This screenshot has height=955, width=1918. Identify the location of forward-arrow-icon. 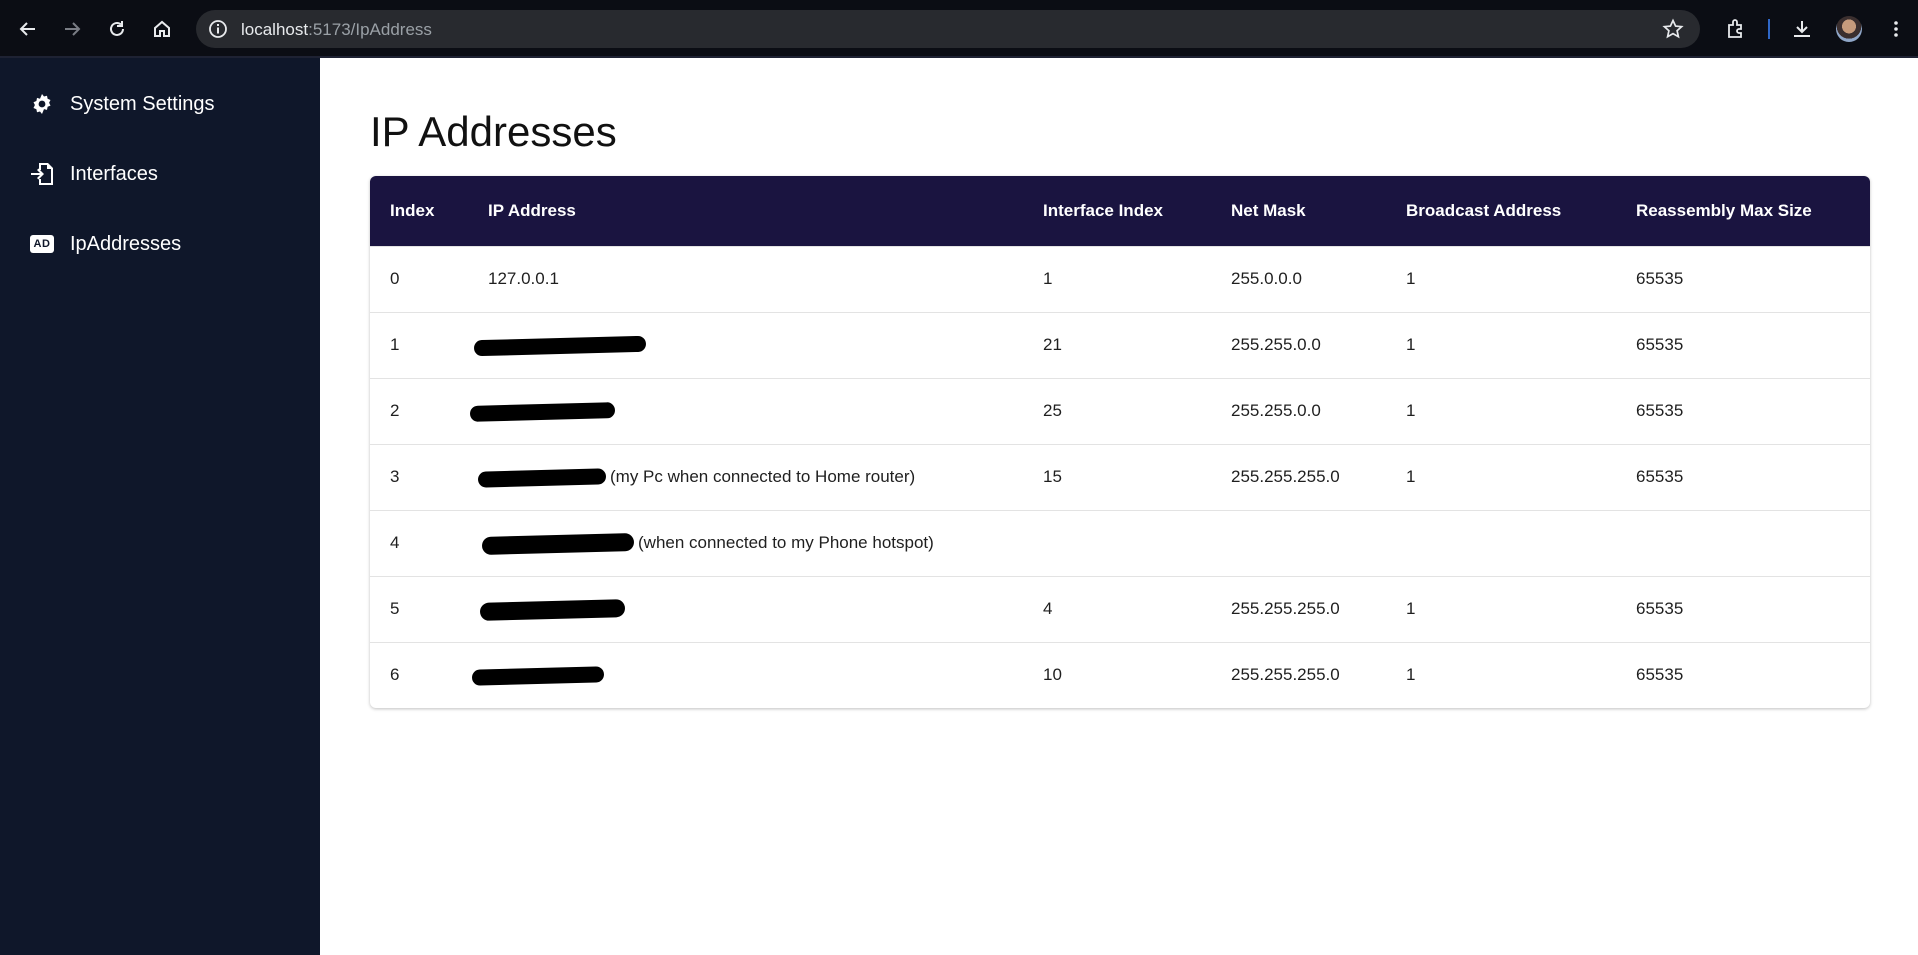
(73, 29).